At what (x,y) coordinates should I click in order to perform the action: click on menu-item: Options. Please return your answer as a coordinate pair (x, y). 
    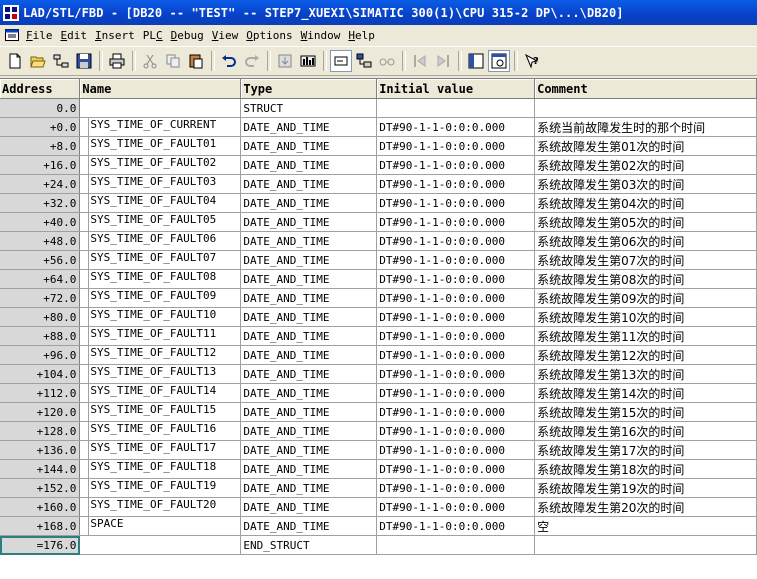
    Looking at the image, I should click on (269, 35).